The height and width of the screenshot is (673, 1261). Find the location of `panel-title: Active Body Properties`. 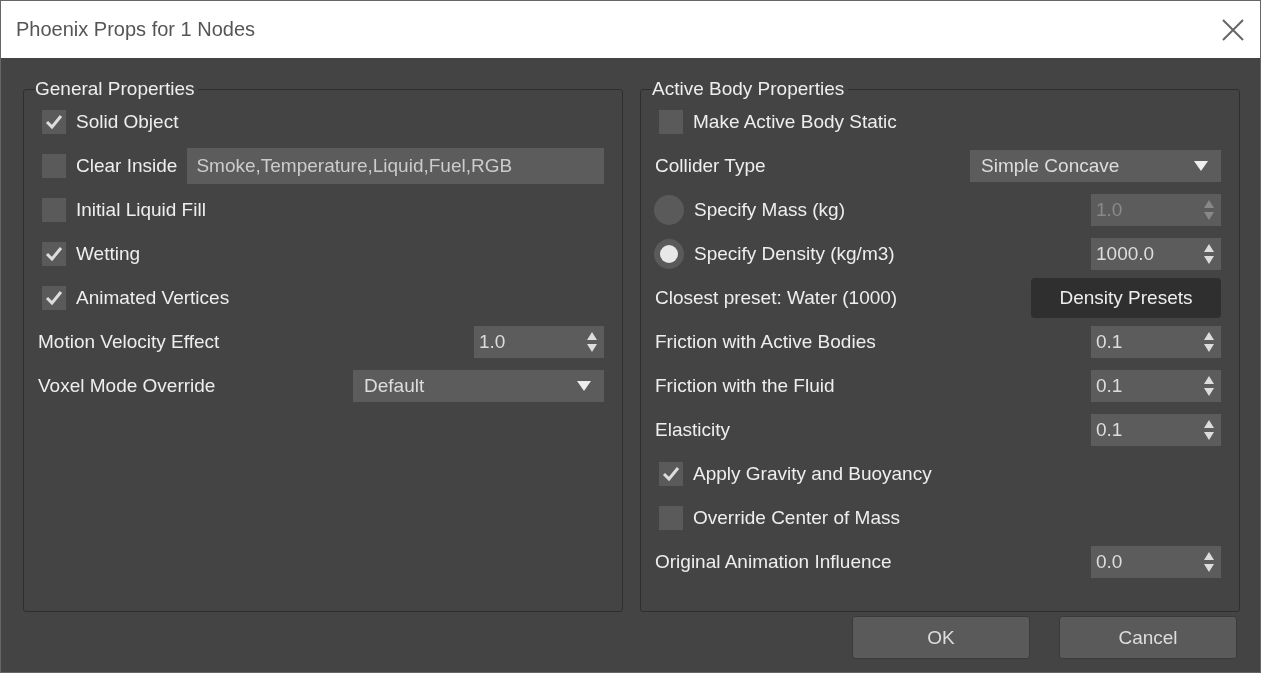

panel-title: Active Body Properties is located at coordinates (749, 89).